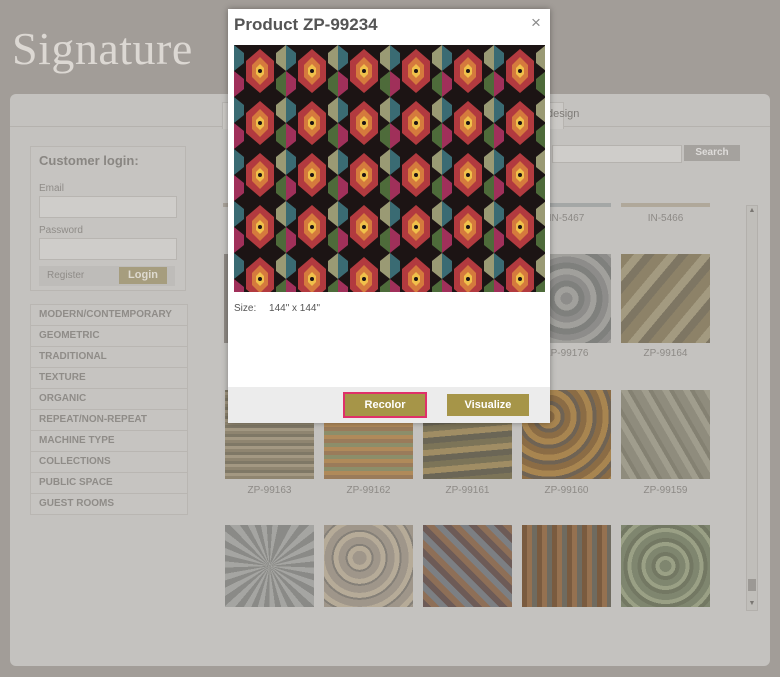  Describe the element at coordinates (108, 249) in the screenshot. I see `password-field` at that location.